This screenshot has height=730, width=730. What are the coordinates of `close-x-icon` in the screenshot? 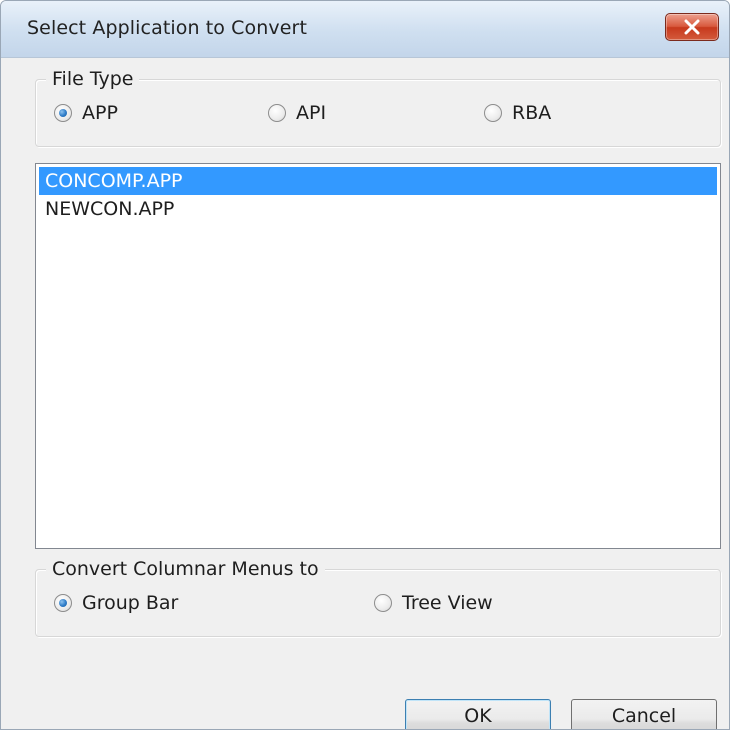 It's located at (692, 27).